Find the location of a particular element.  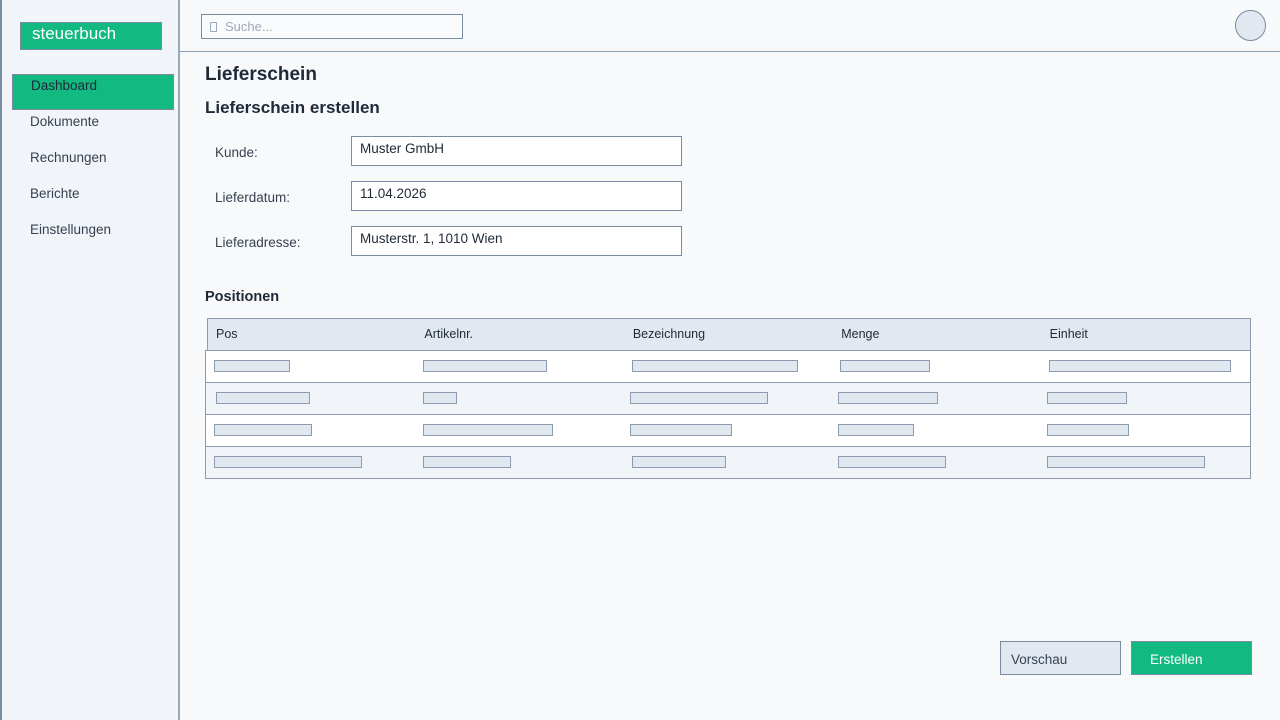

column-header-article-number: Artikelnr. is located at coordinates (520, 334).